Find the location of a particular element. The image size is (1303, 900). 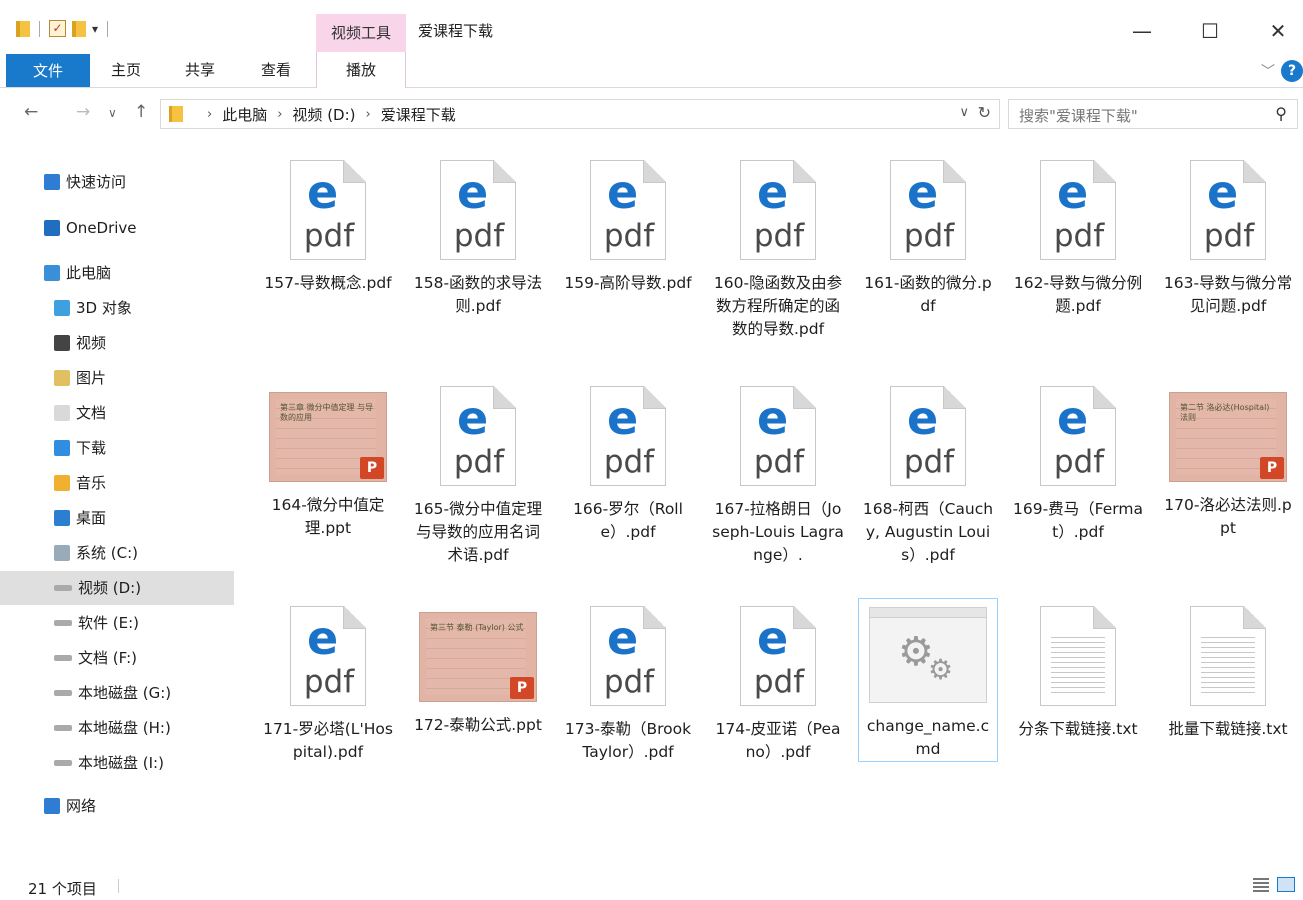

window-title: 爱课程下载 is located at coordinates (456, 31).